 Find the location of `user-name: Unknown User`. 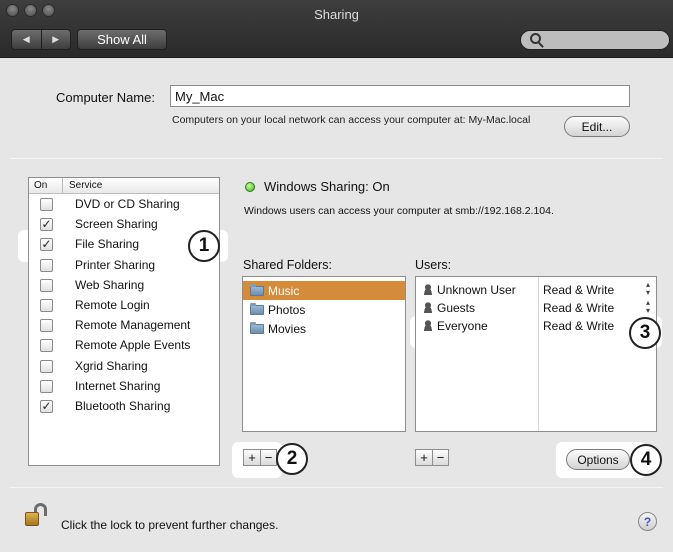

user-name: Unknown User is located at coordinates (476, 290).